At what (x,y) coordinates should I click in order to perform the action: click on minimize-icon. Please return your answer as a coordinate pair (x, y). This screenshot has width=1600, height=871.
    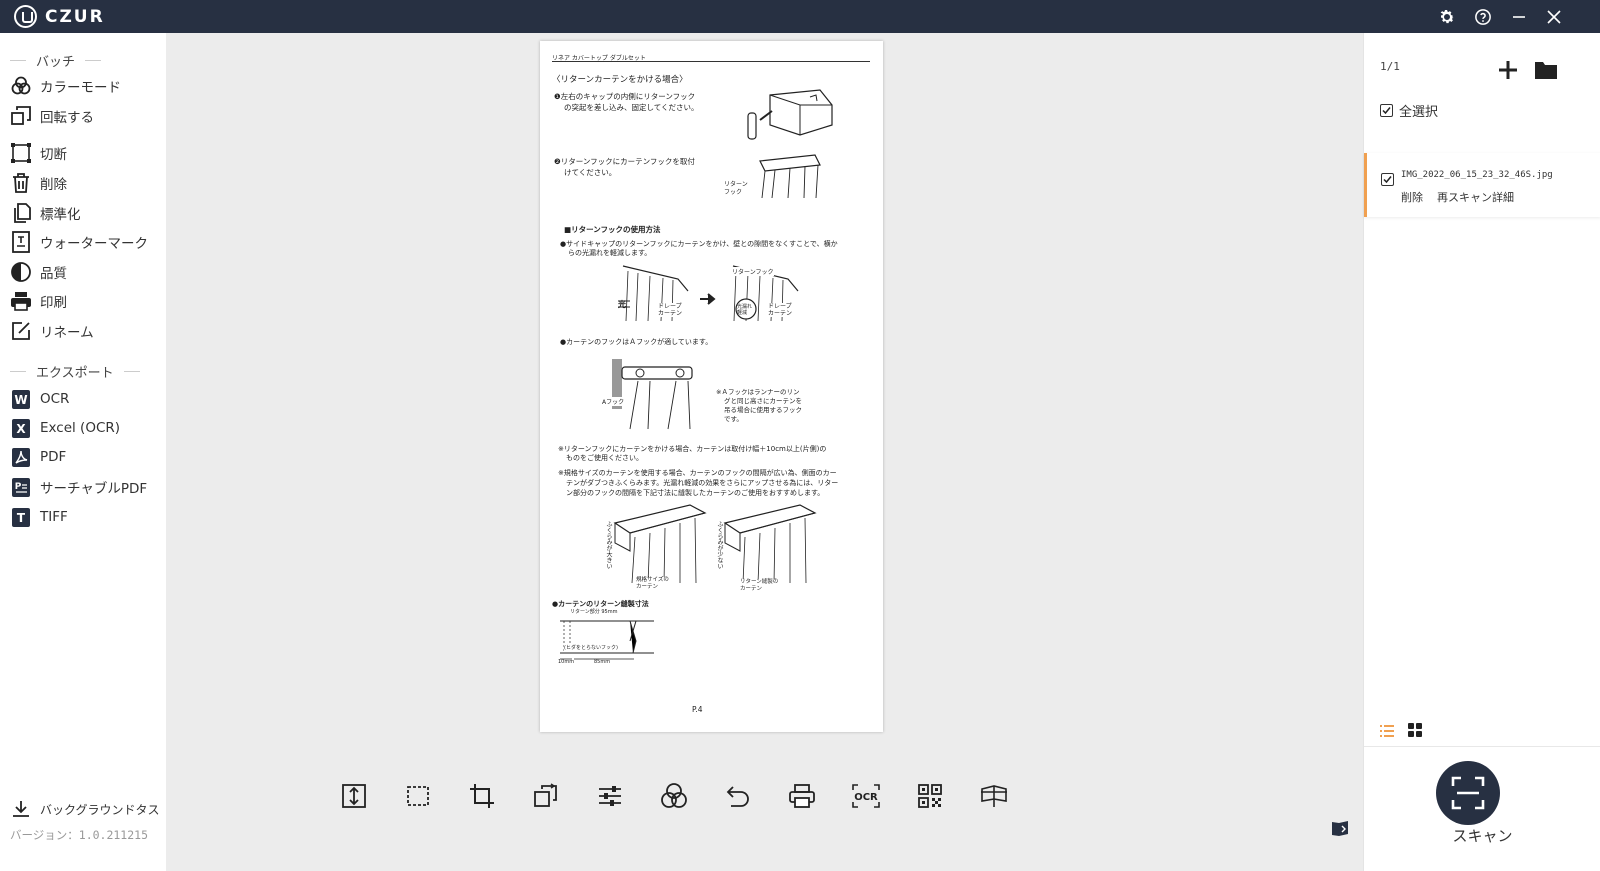
    Looking at the image, I should click on (1519, 17).